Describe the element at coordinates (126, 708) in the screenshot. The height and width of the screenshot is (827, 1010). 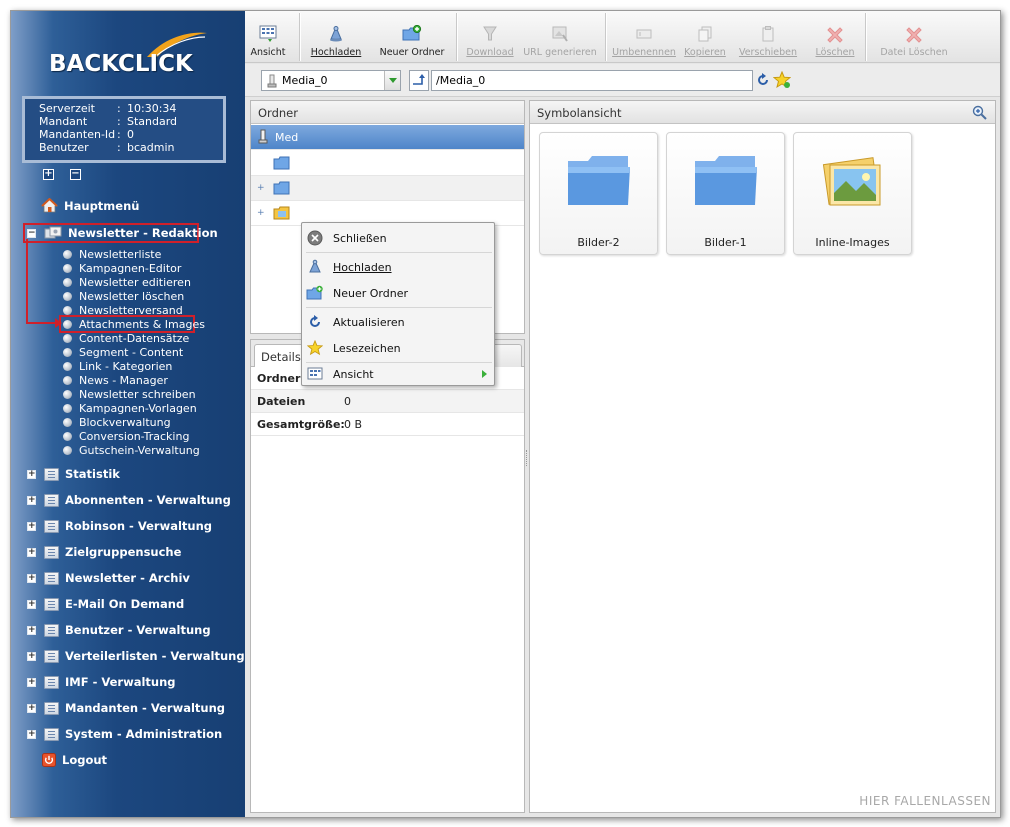
I see `nav-mandanten-verwaltung: + Mandanten - Verwaltung` at that location.